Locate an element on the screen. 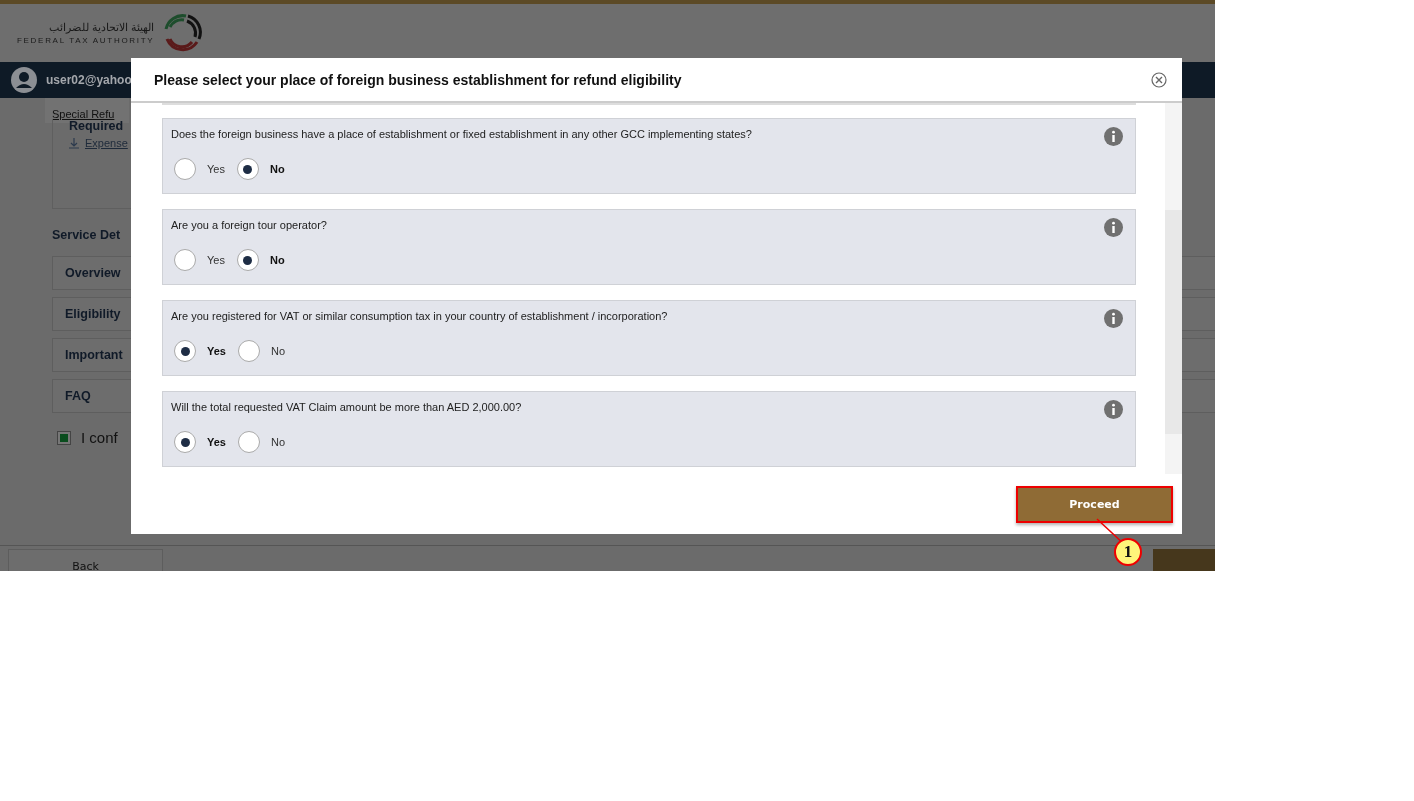  logo-text: FEDERAL TAX AUTHORITY is located at coordinates (86, 40).